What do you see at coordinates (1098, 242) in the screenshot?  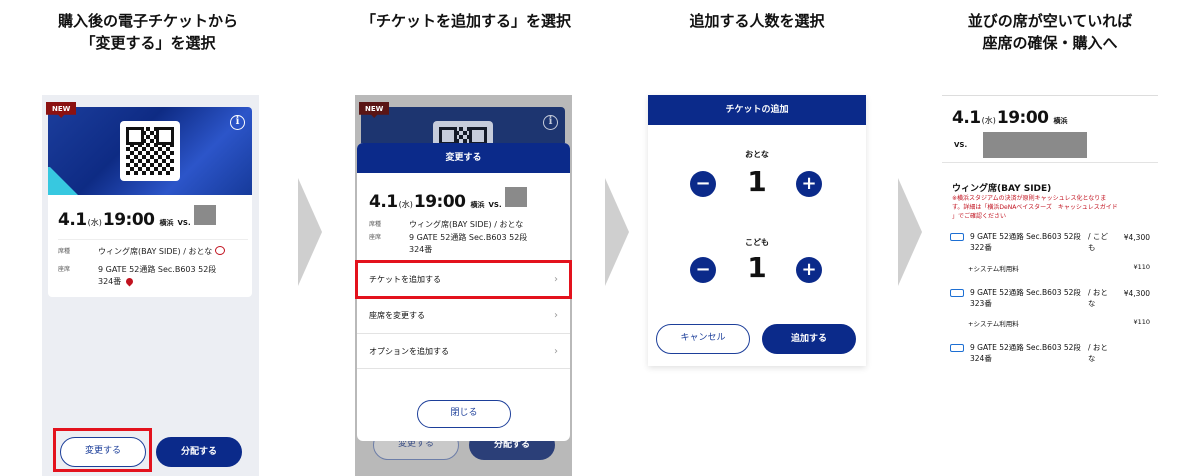 I see `ticket-kind: / こども` at bounding box center [1098, 242].